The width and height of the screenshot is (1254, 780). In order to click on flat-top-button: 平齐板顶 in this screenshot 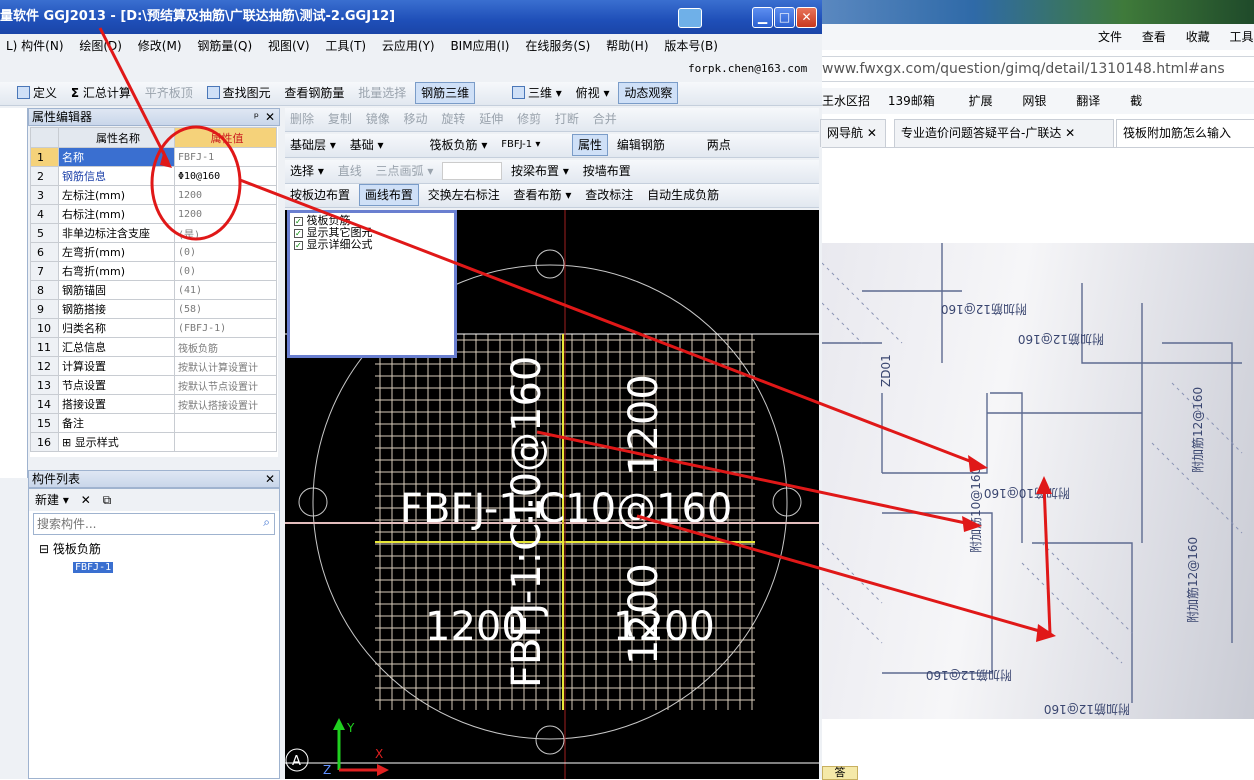, I will do `click(169, 93)`.